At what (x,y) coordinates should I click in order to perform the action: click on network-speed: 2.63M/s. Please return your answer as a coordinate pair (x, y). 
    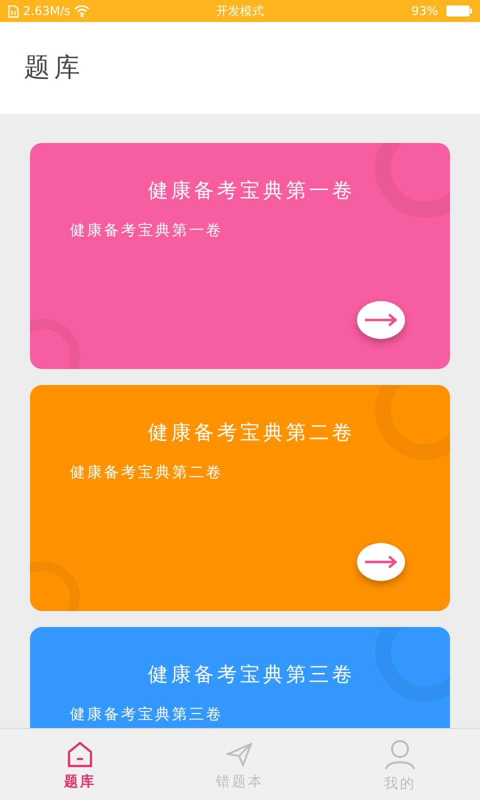
    Looking at the image, I should click on (46, 11).